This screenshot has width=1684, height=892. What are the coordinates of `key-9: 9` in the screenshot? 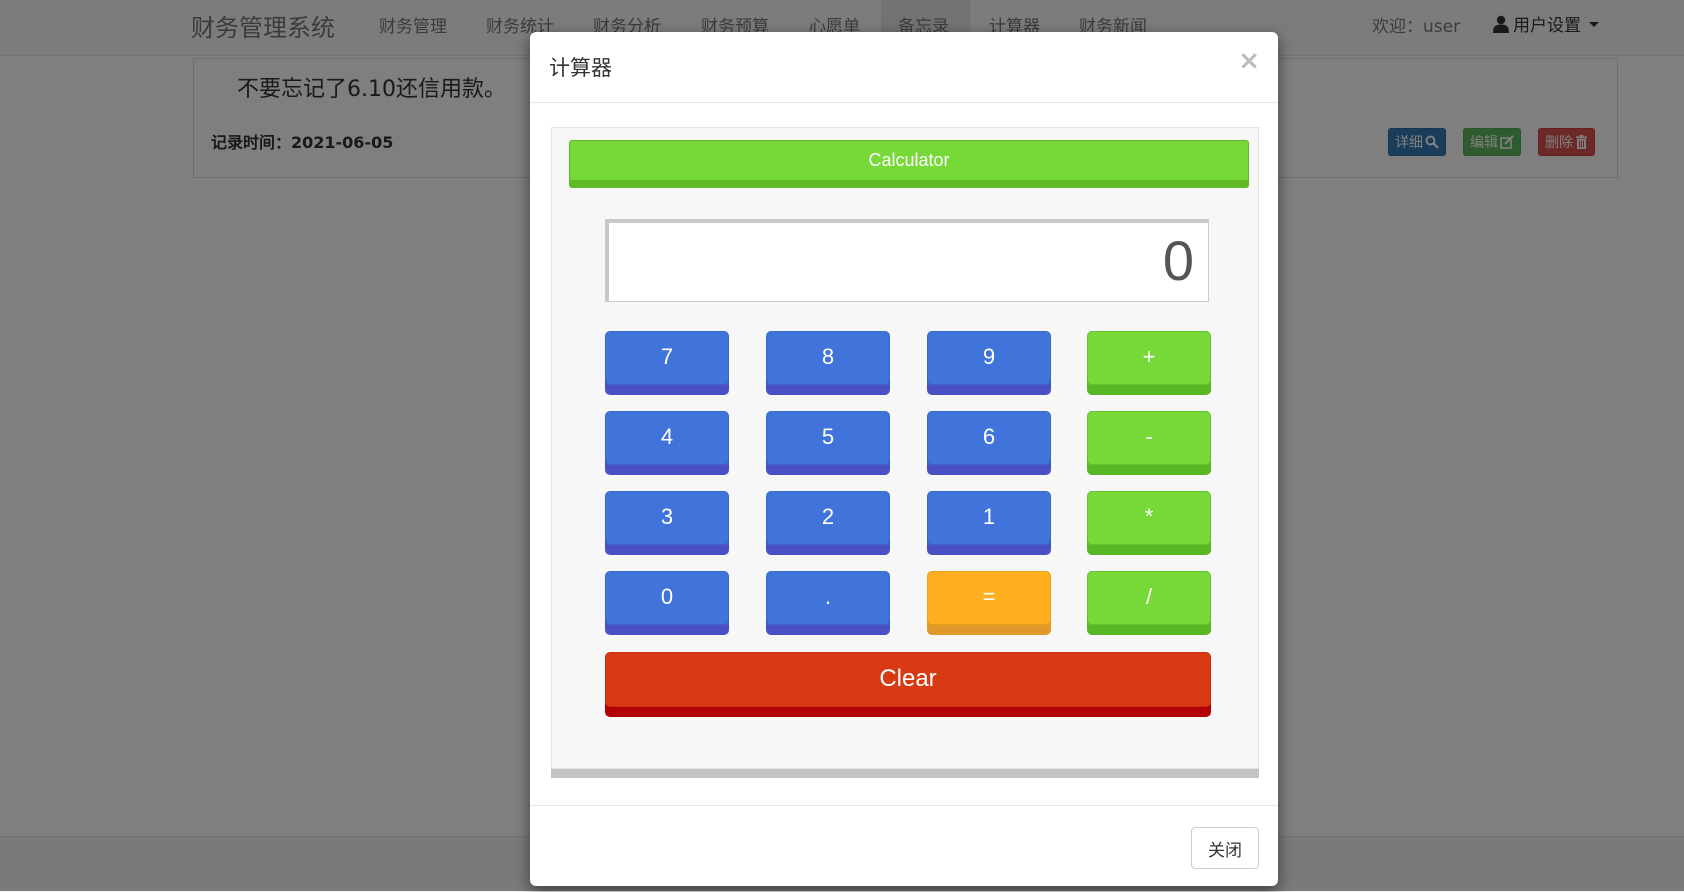 It's located at (989, 358).